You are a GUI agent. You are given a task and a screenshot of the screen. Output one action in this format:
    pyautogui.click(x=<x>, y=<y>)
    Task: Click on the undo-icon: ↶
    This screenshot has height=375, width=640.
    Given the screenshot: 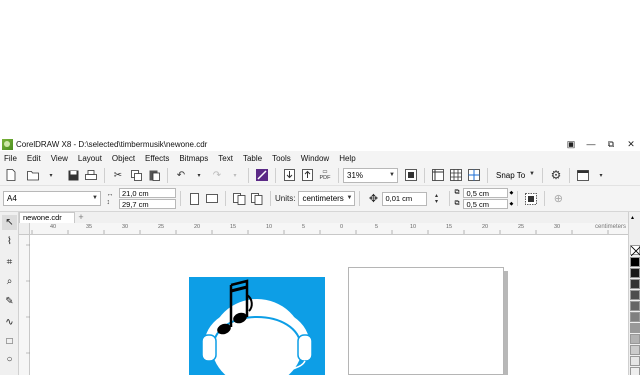 What is the action you would take?
    pyautogui.click(x=181, y=175)
    